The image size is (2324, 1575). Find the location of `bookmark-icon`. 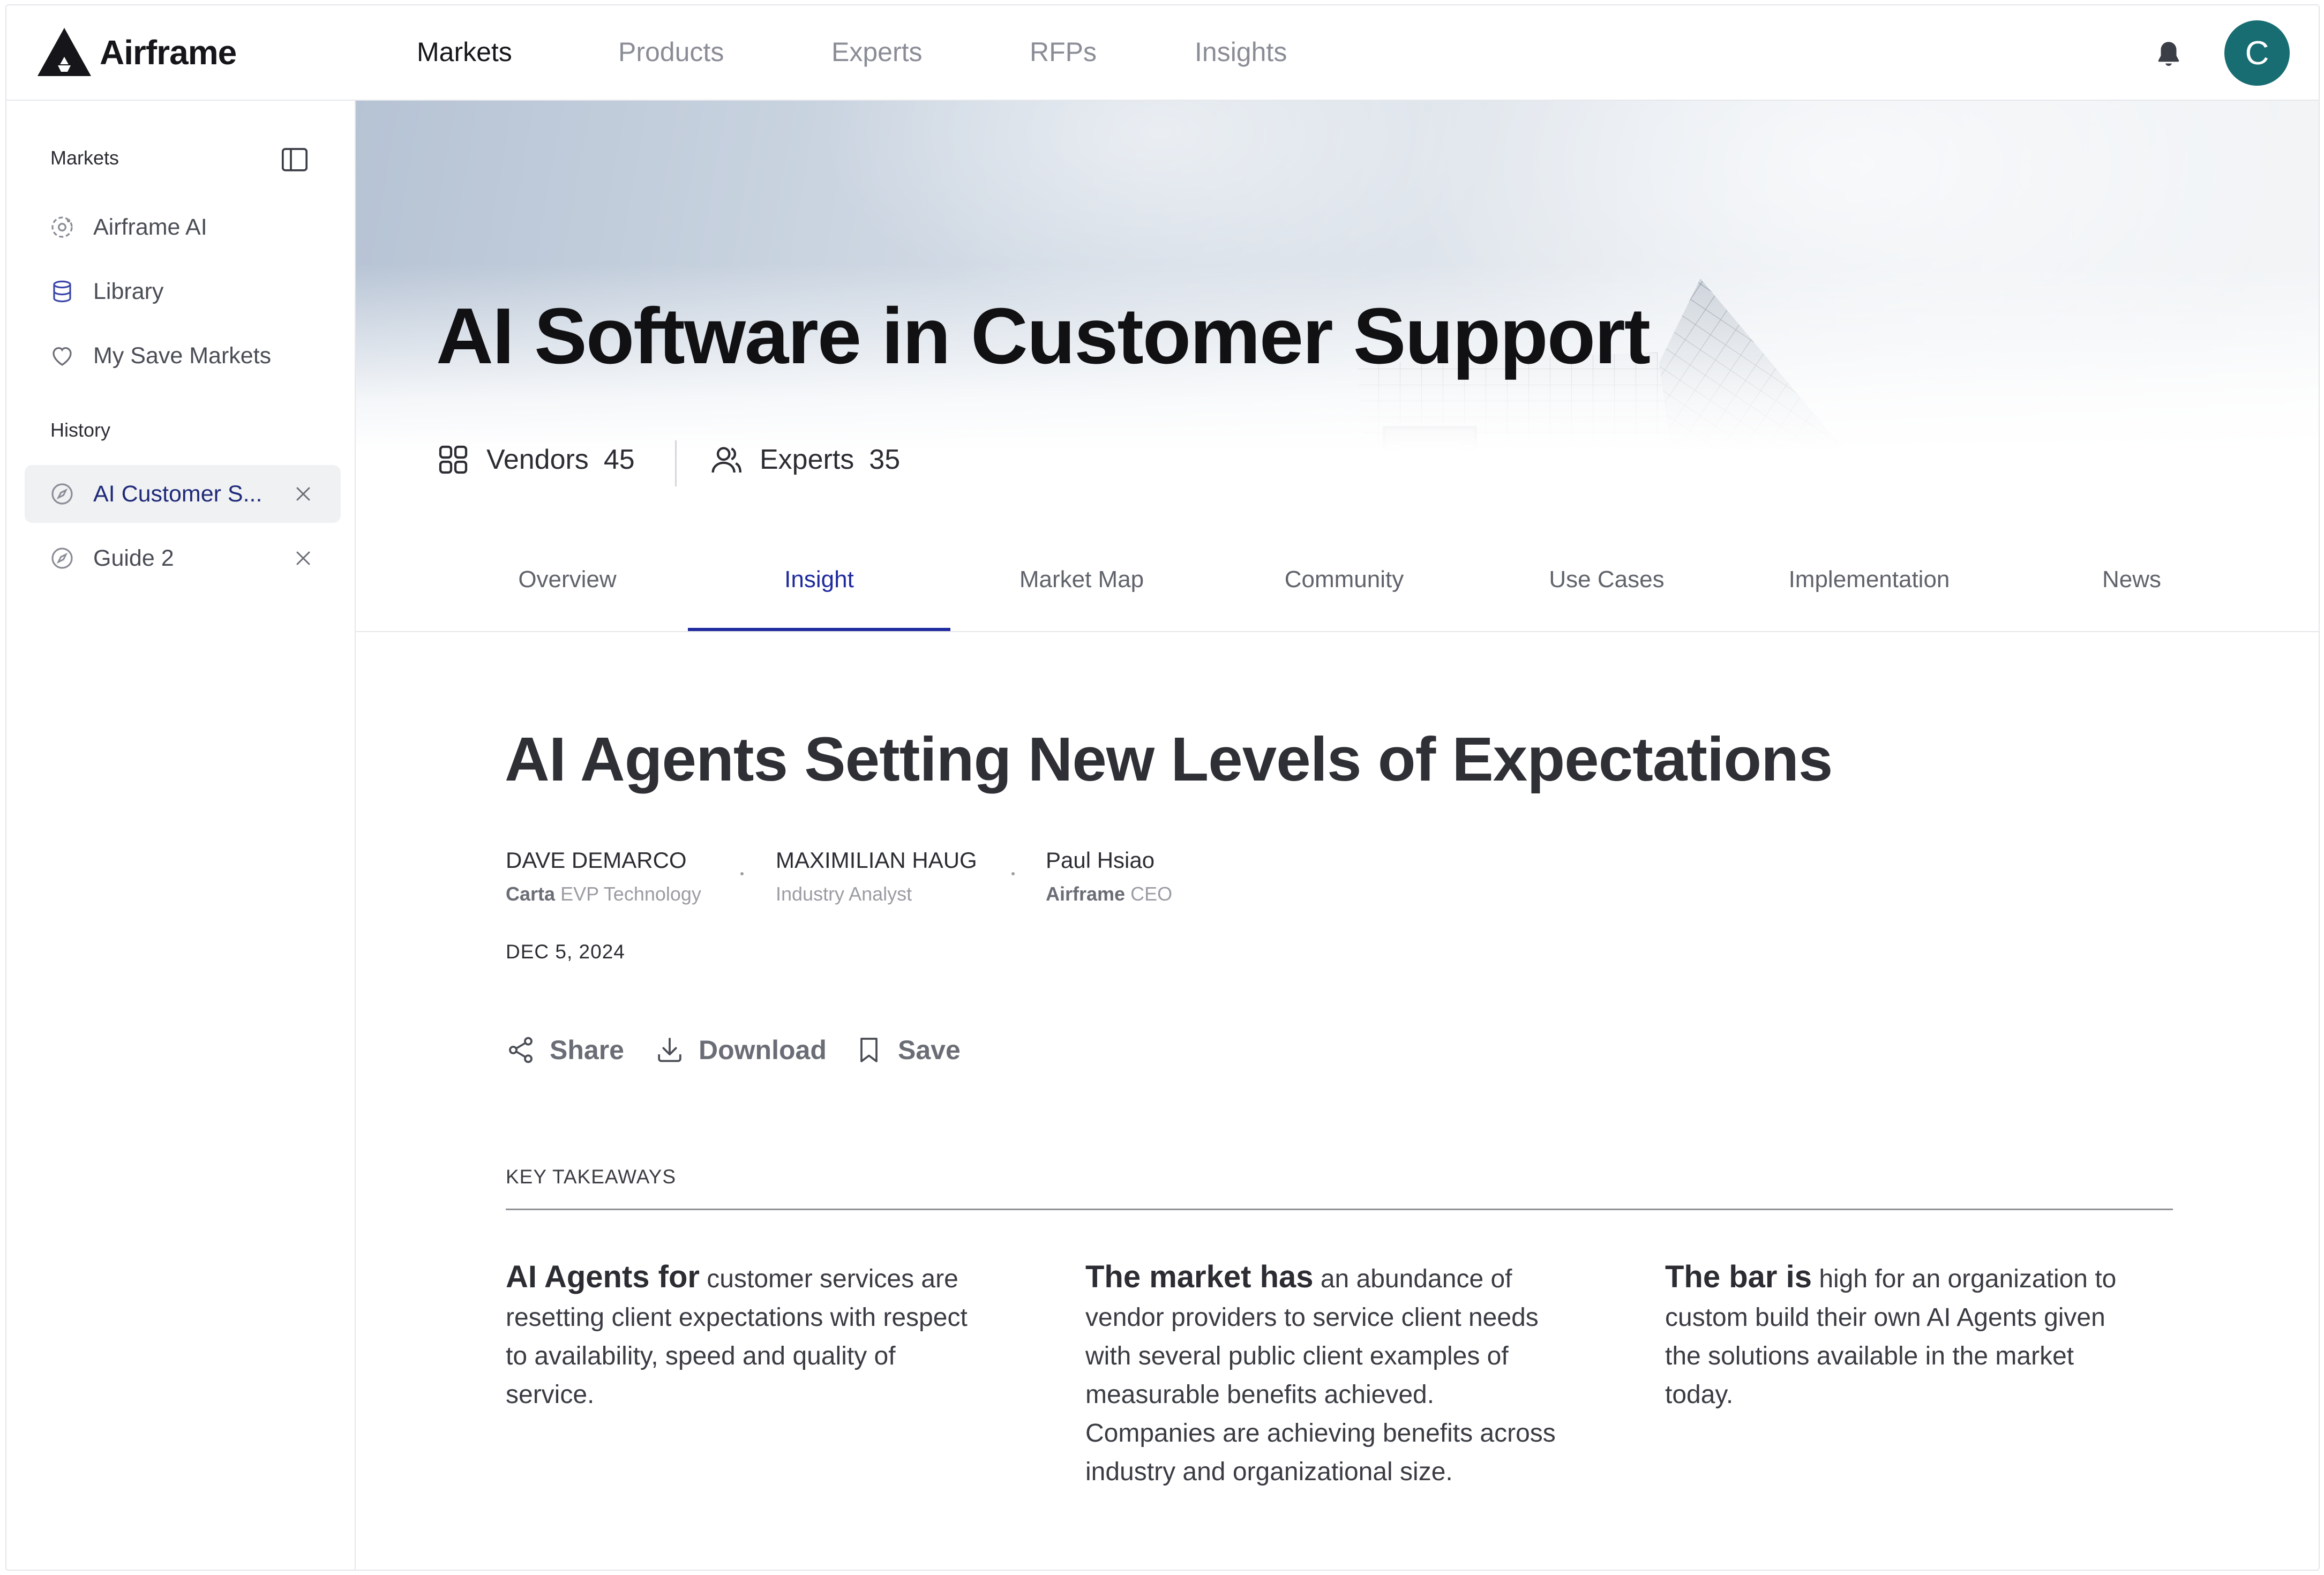

bookmark-icon is located at coordinates (869, 1050).